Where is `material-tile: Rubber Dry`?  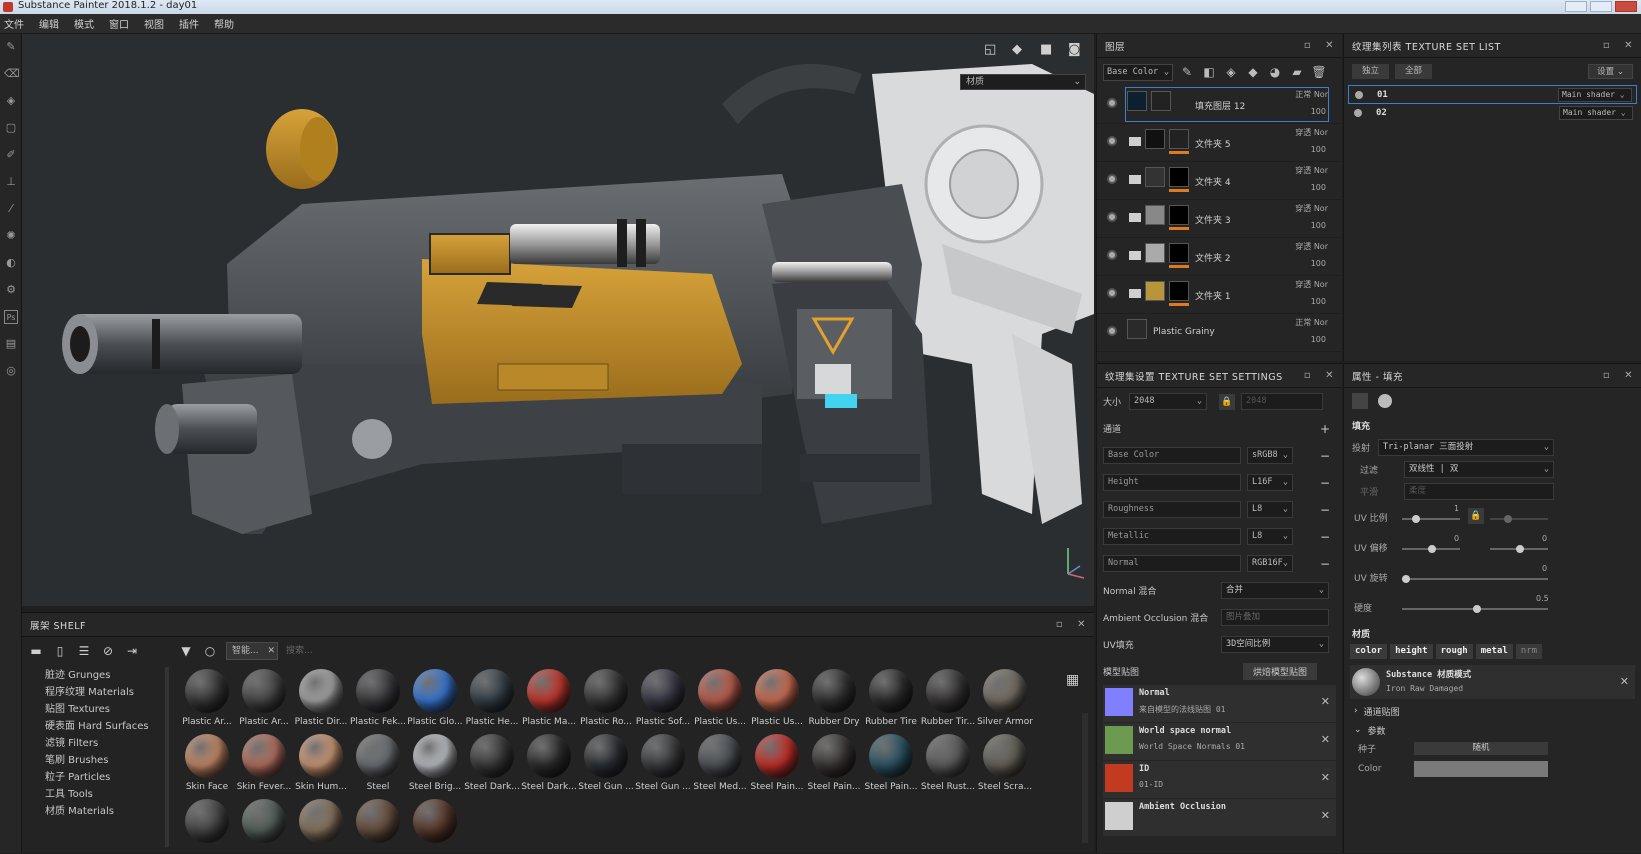 material-tile: Rubber Dry is located at coordinates (834, 698).